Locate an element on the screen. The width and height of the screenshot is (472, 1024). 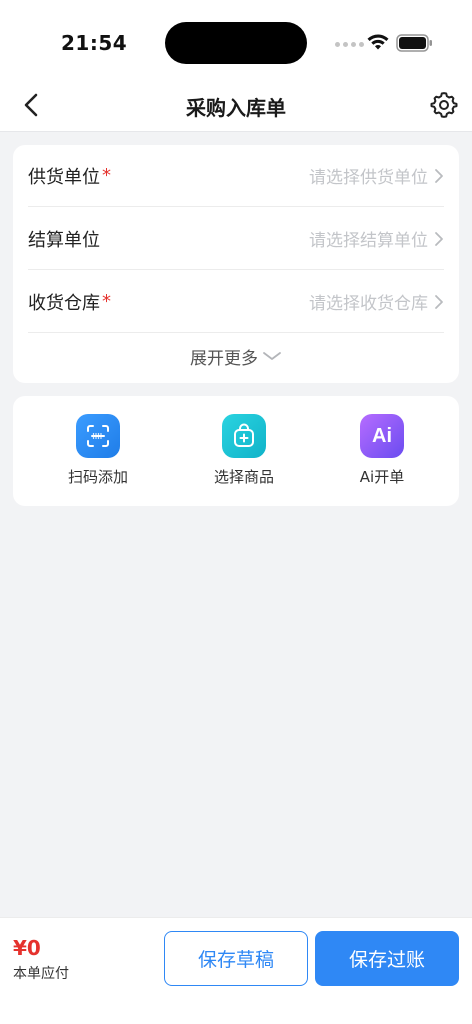
expand-more-button: 展开更多 is located at coordinates (236, 356).